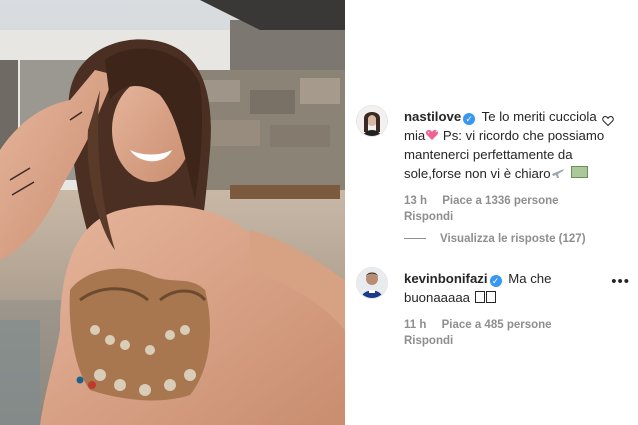  Describe the element at coordinates (432, 135) in the screenshot. I see `sparkling-heart-icon` at that location.